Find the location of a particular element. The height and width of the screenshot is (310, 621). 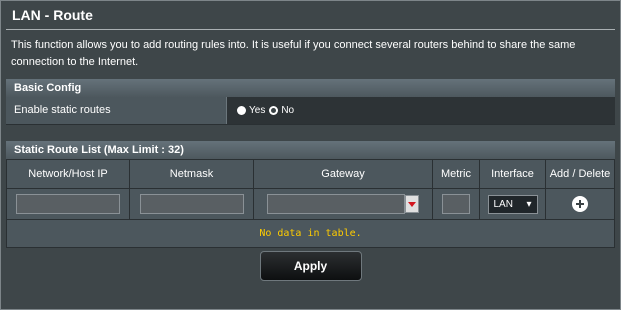

metric-cell is located at coordinates (456, 204).